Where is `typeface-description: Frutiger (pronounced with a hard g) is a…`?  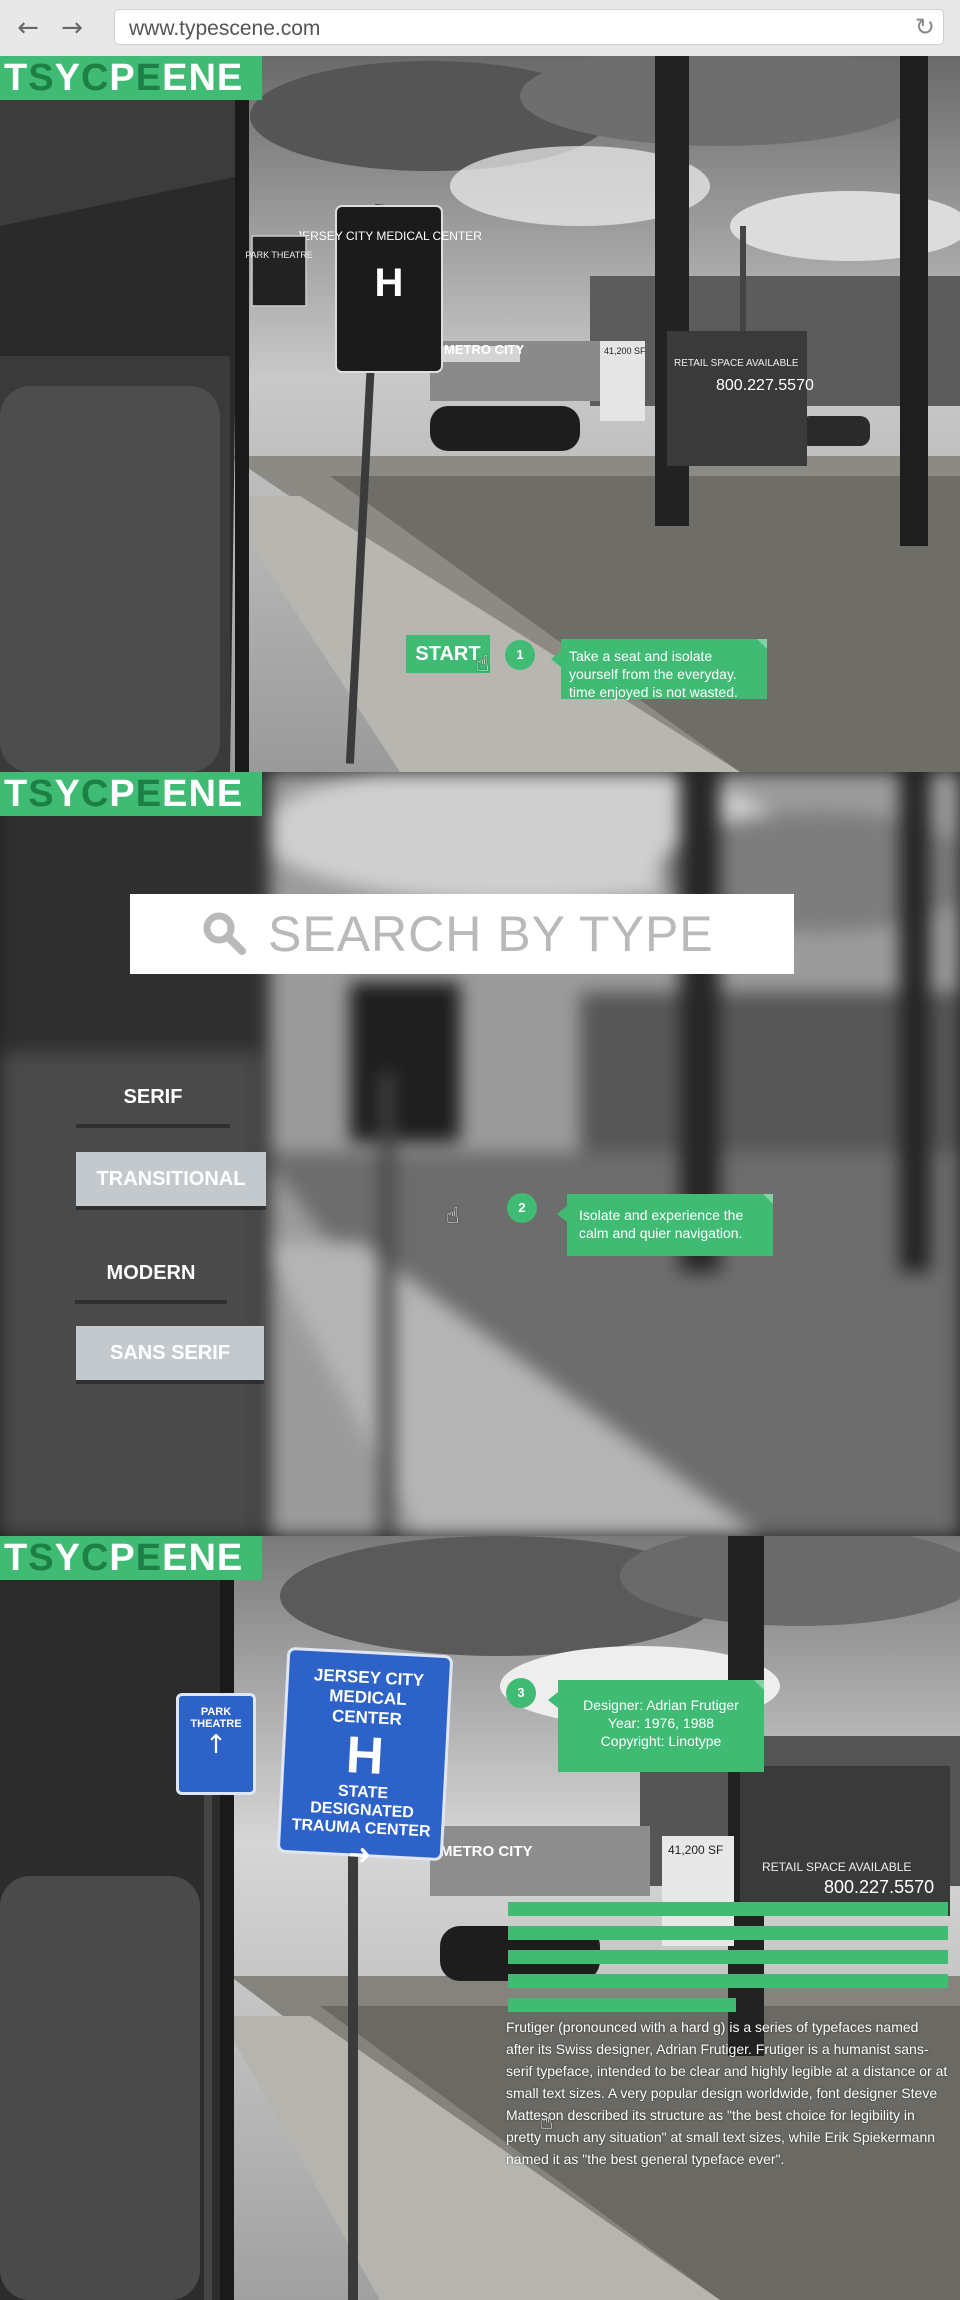
typeface-description: Frutiger (pronounced with a hard g) is a… is located at coordinates (727, 2093).